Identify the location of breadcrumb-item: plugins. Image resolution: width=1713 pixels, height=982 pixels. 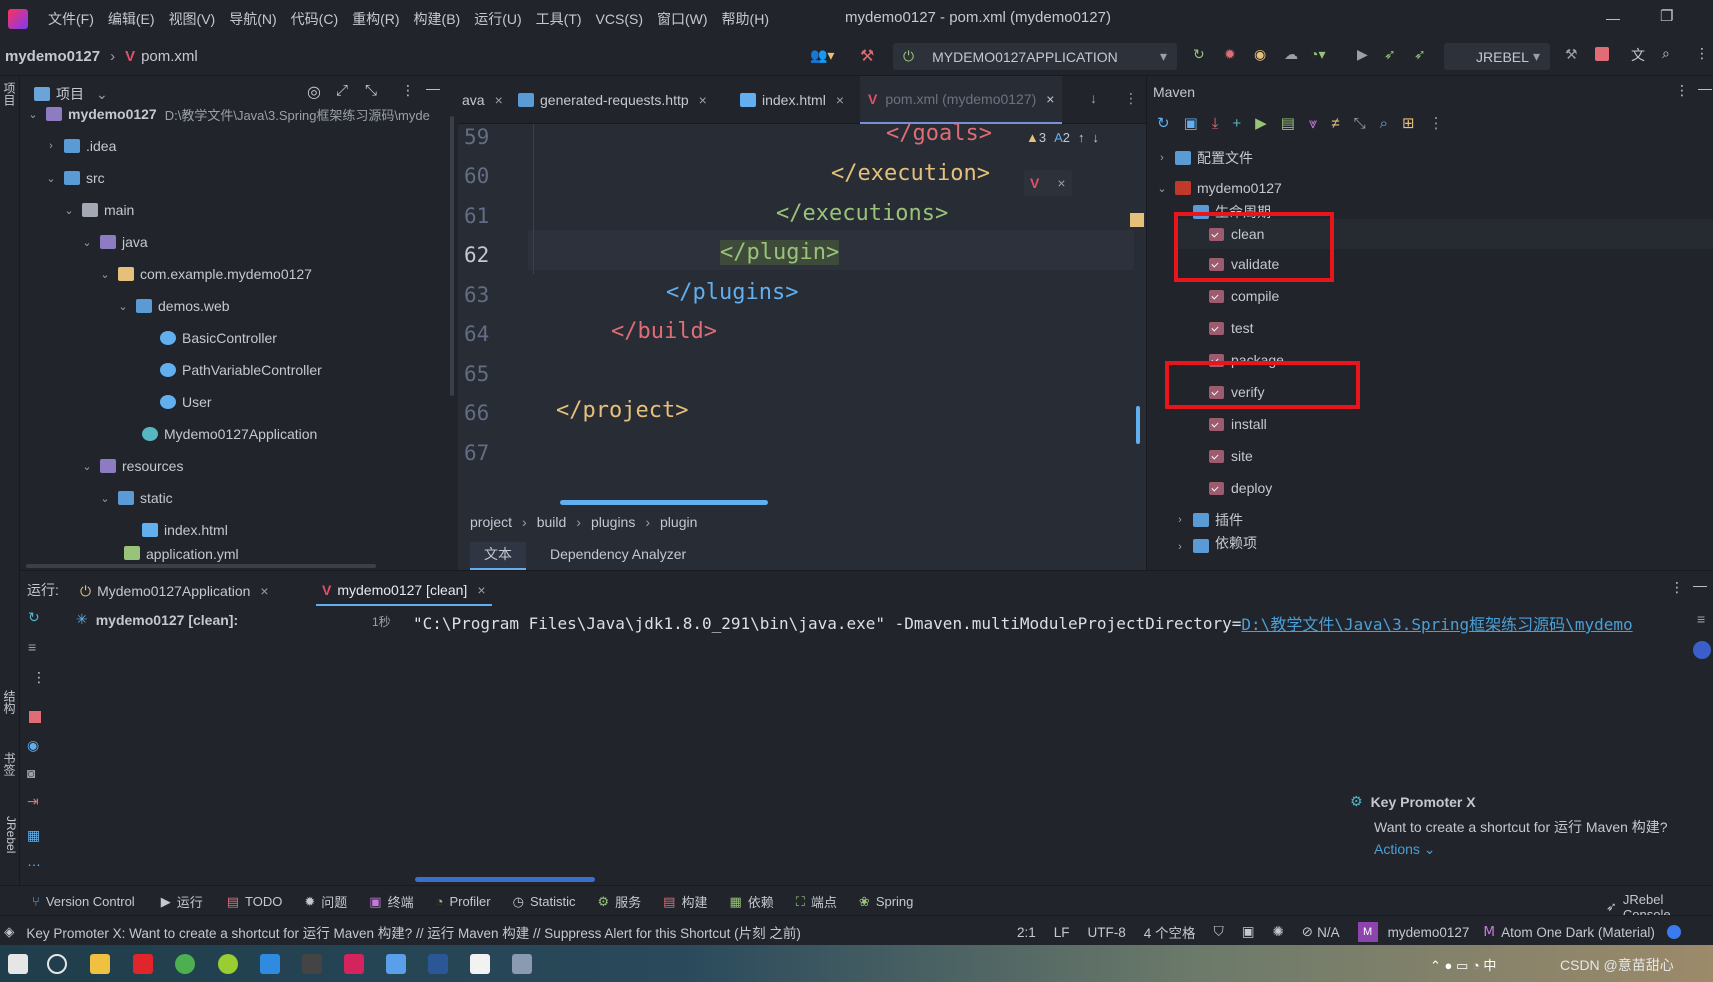
(613, 522).